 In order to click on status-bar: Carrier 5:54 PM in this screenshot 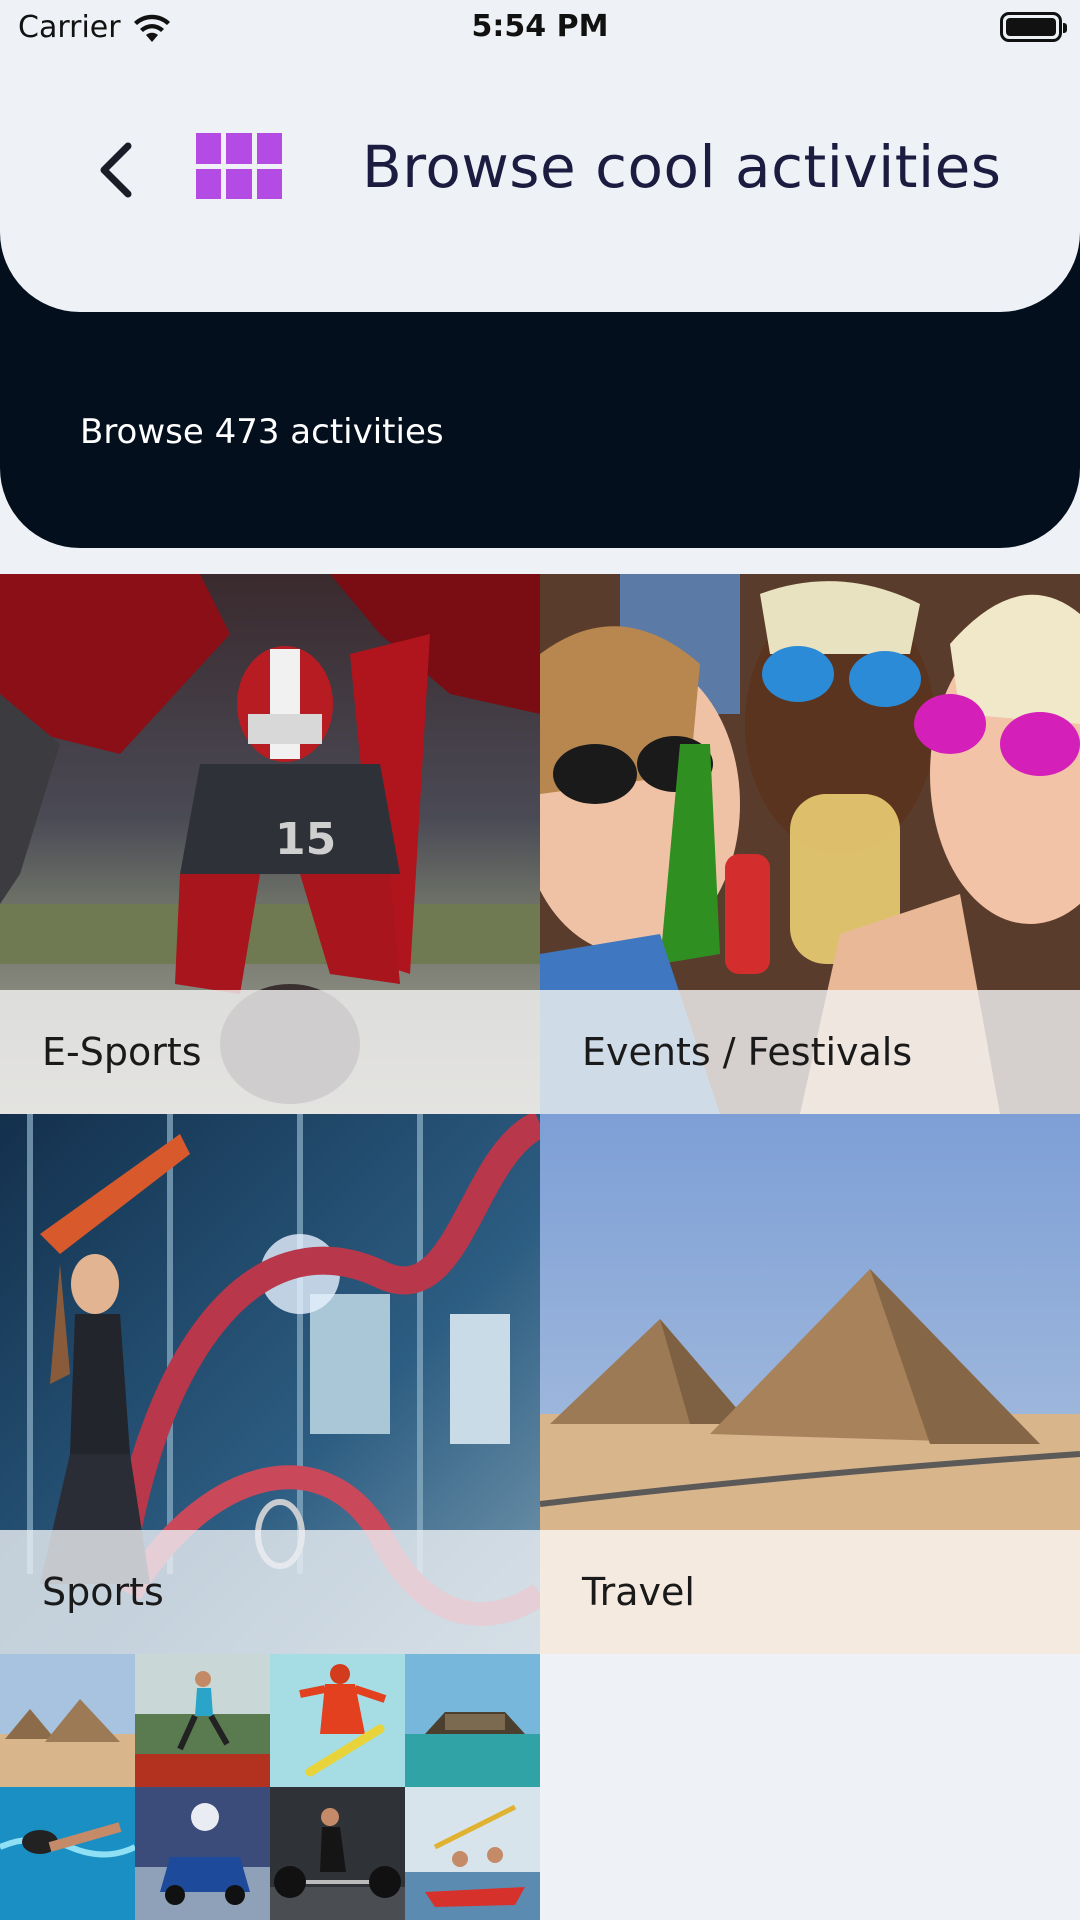, I will do `click(540, 28)`.